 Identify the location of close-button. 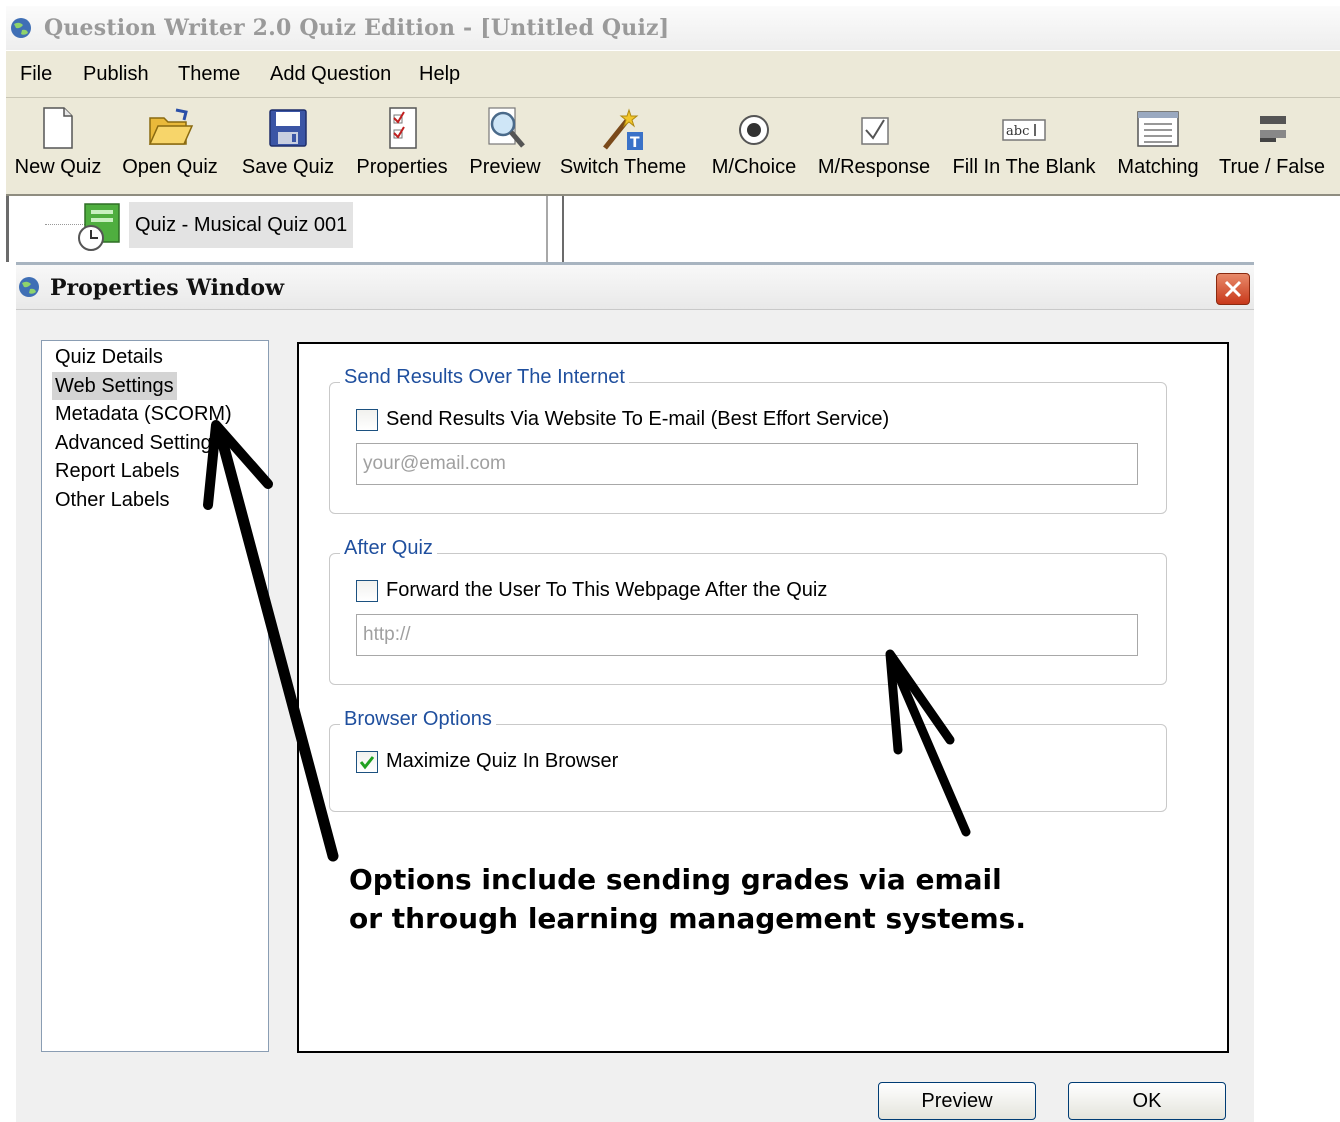
(1233, 289).